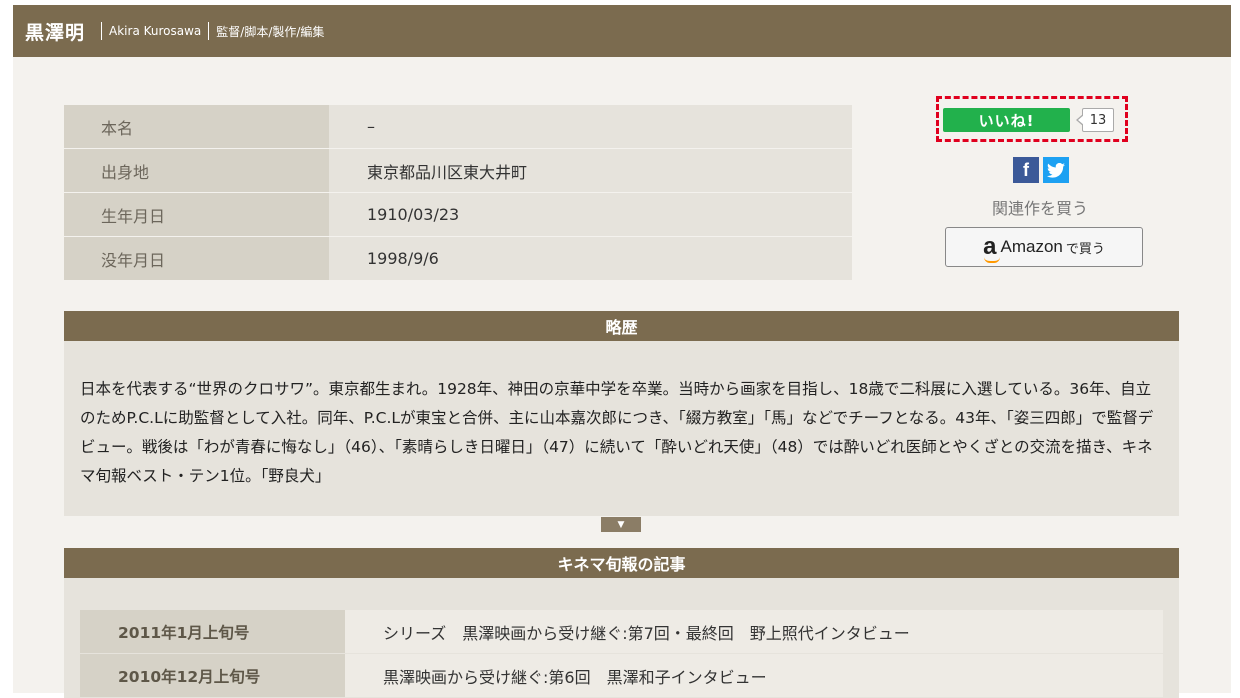 This screenshot has height=698, width=1240. Describe the element at coordinates (590, 126) in the screenshot. I see `profile-value: –` at that location.